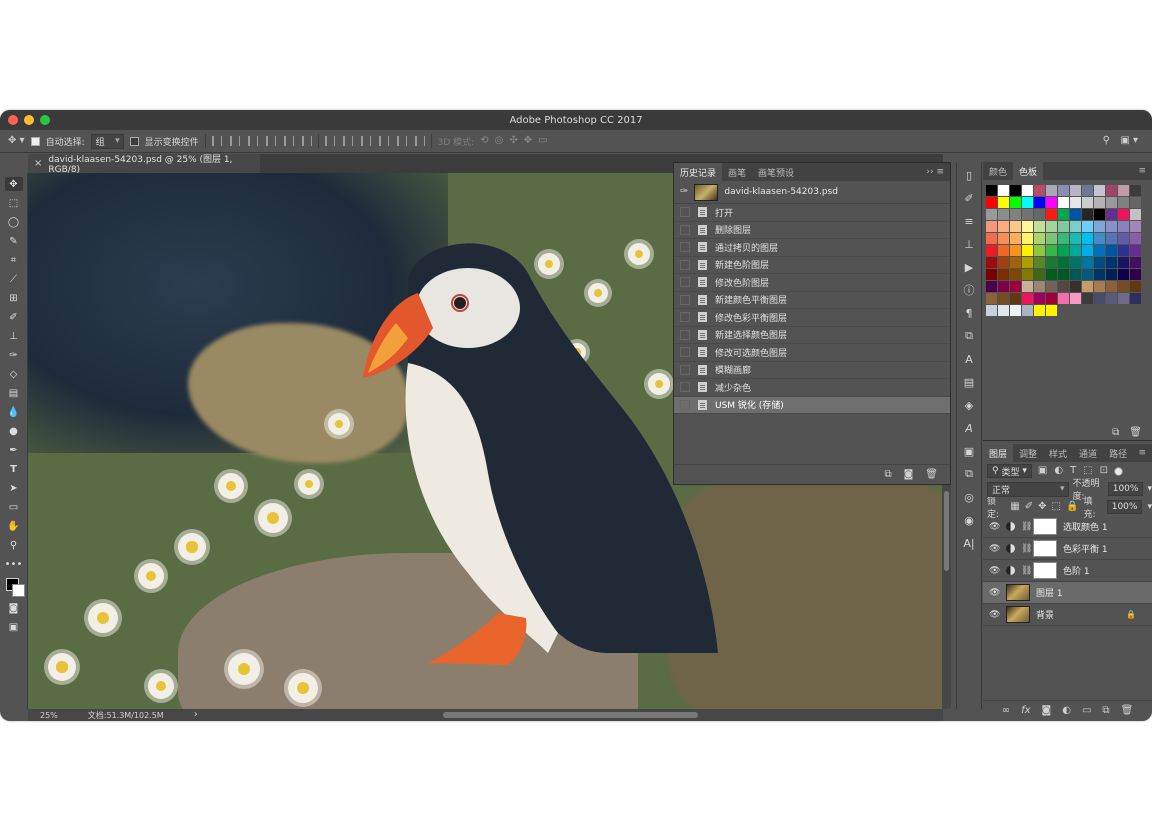 The height and width of the screenshot is (832, 1152). Describe the element at coordinates (14, 317) in the screenshot. I see `brush-icon: ✐` at that location.